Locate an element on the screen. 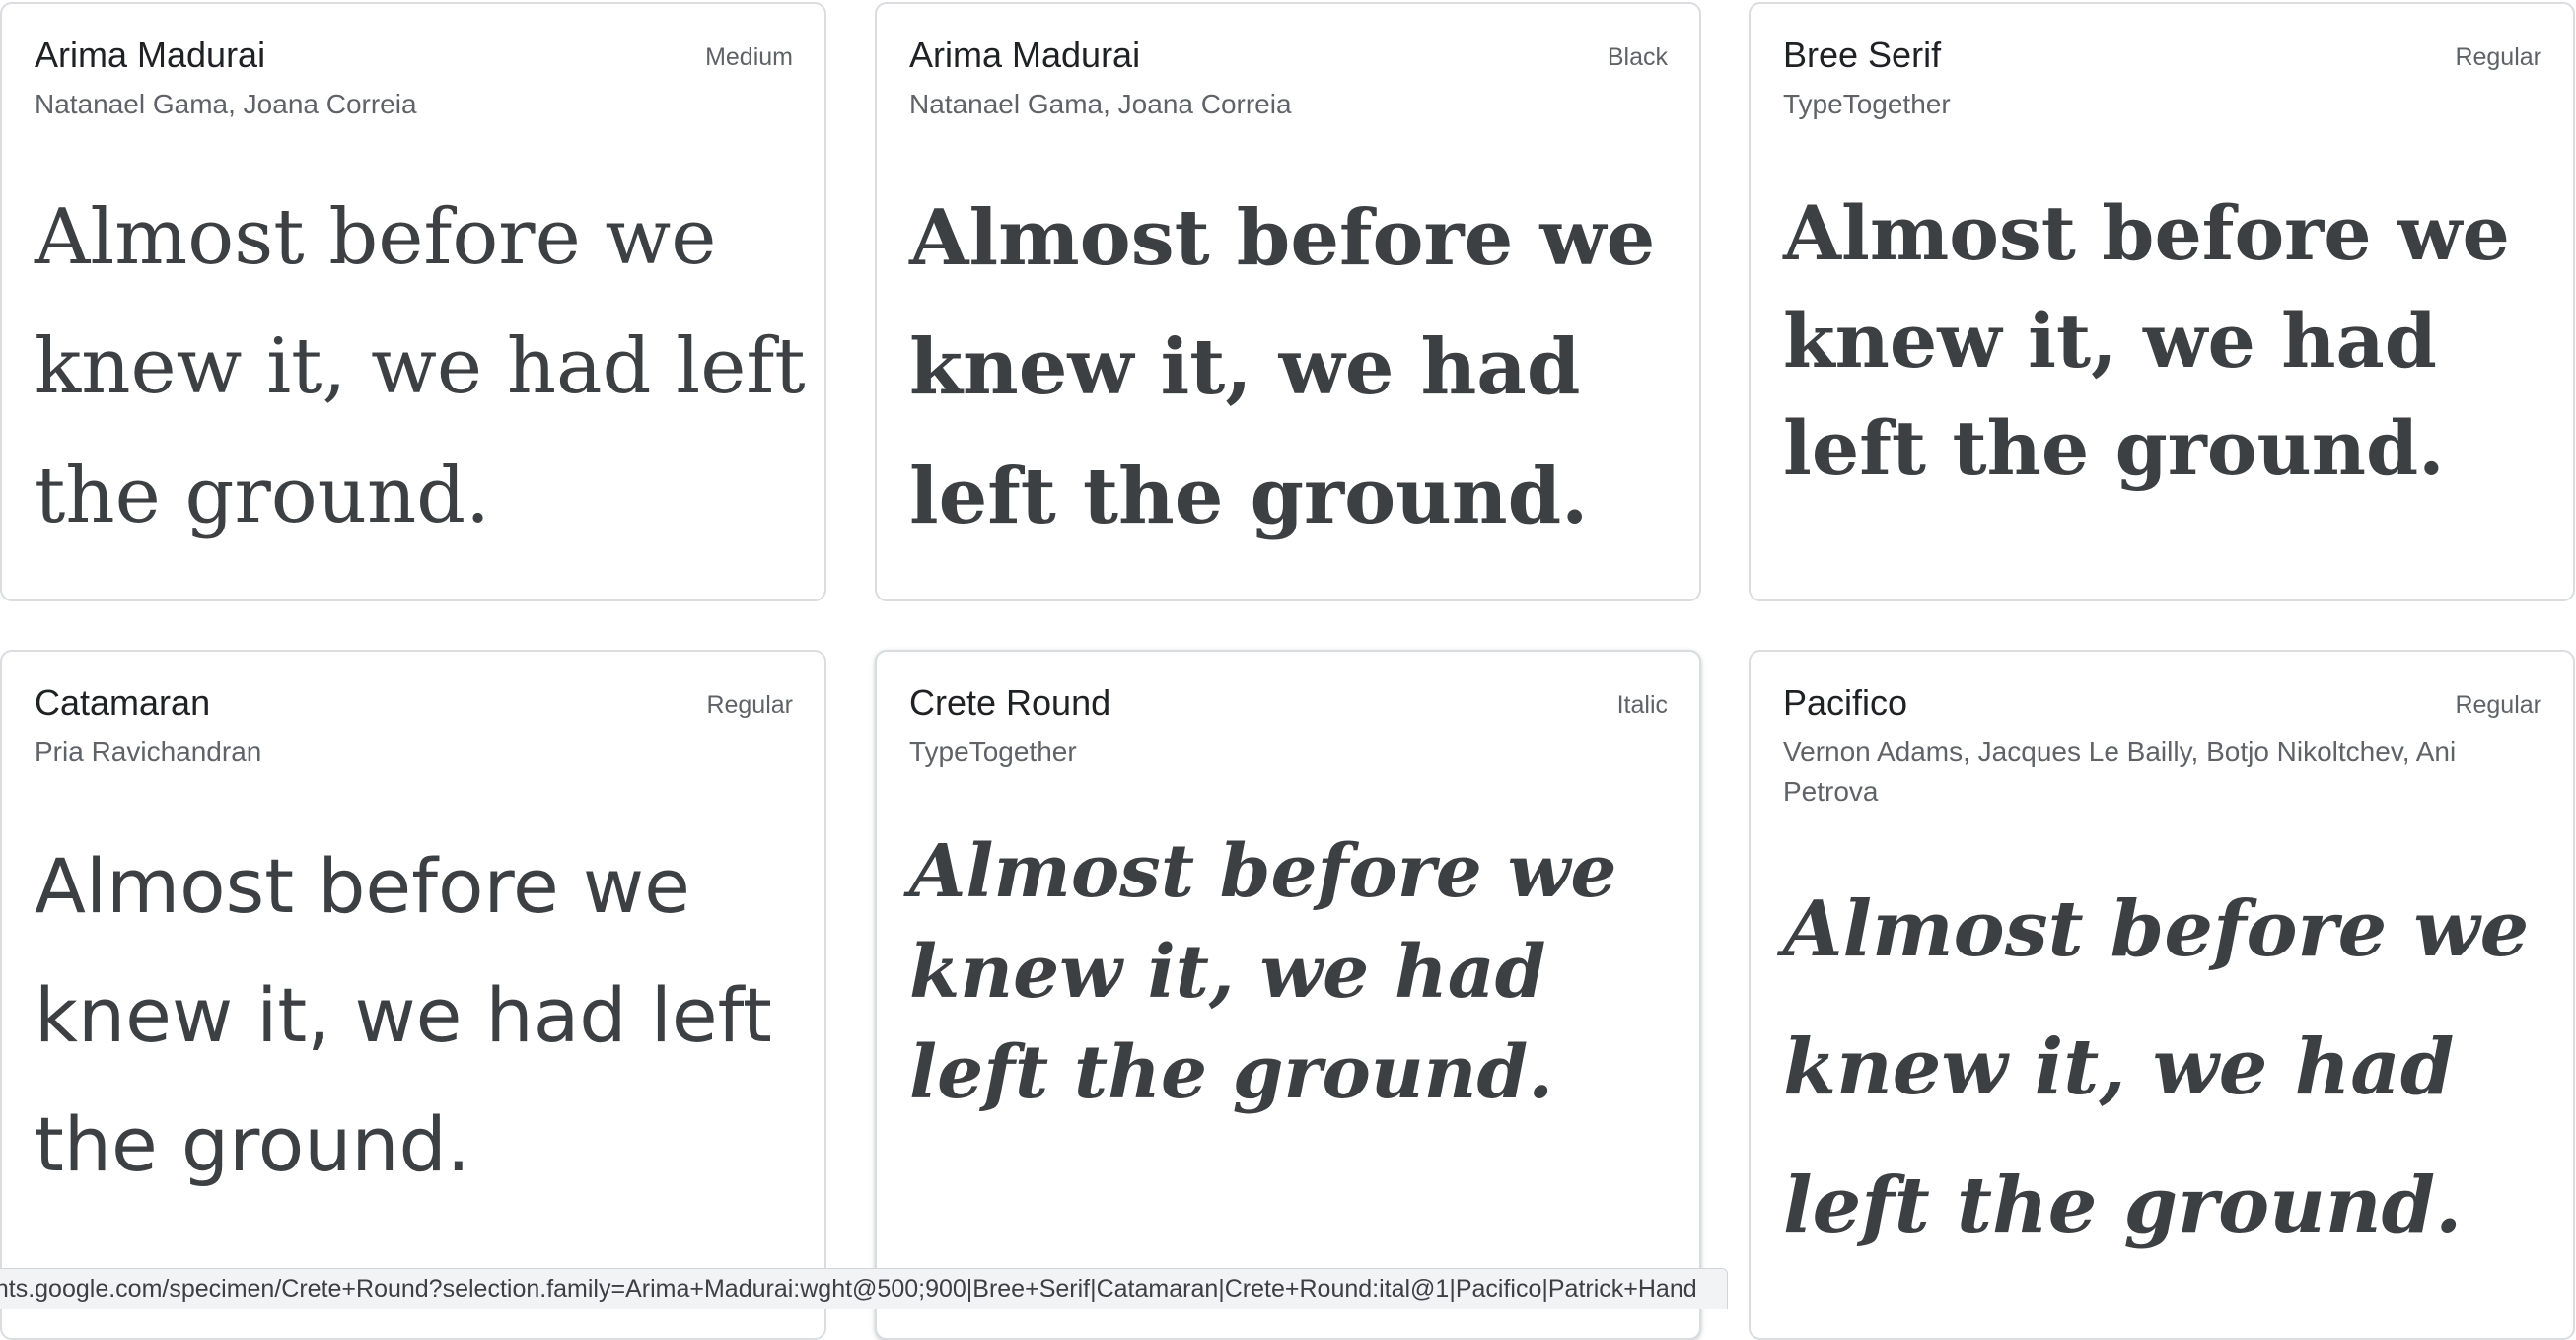 The image size is (2576, 1340). font-family-name: Bree Serif is located at coordinates (1863, 55).